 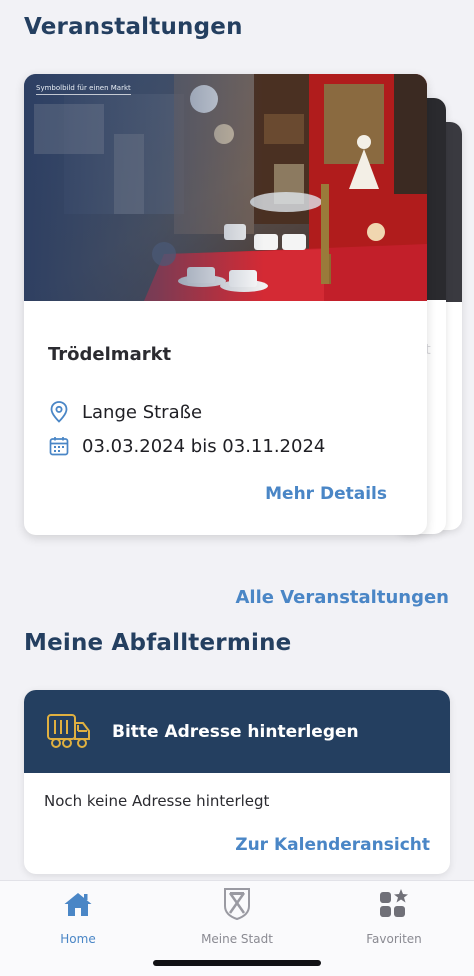 What do you see at coordinates (237, 939) in the screenshot?
I see `nav-label-my-city: Meine Stadt` at bounding box center [237, 939].